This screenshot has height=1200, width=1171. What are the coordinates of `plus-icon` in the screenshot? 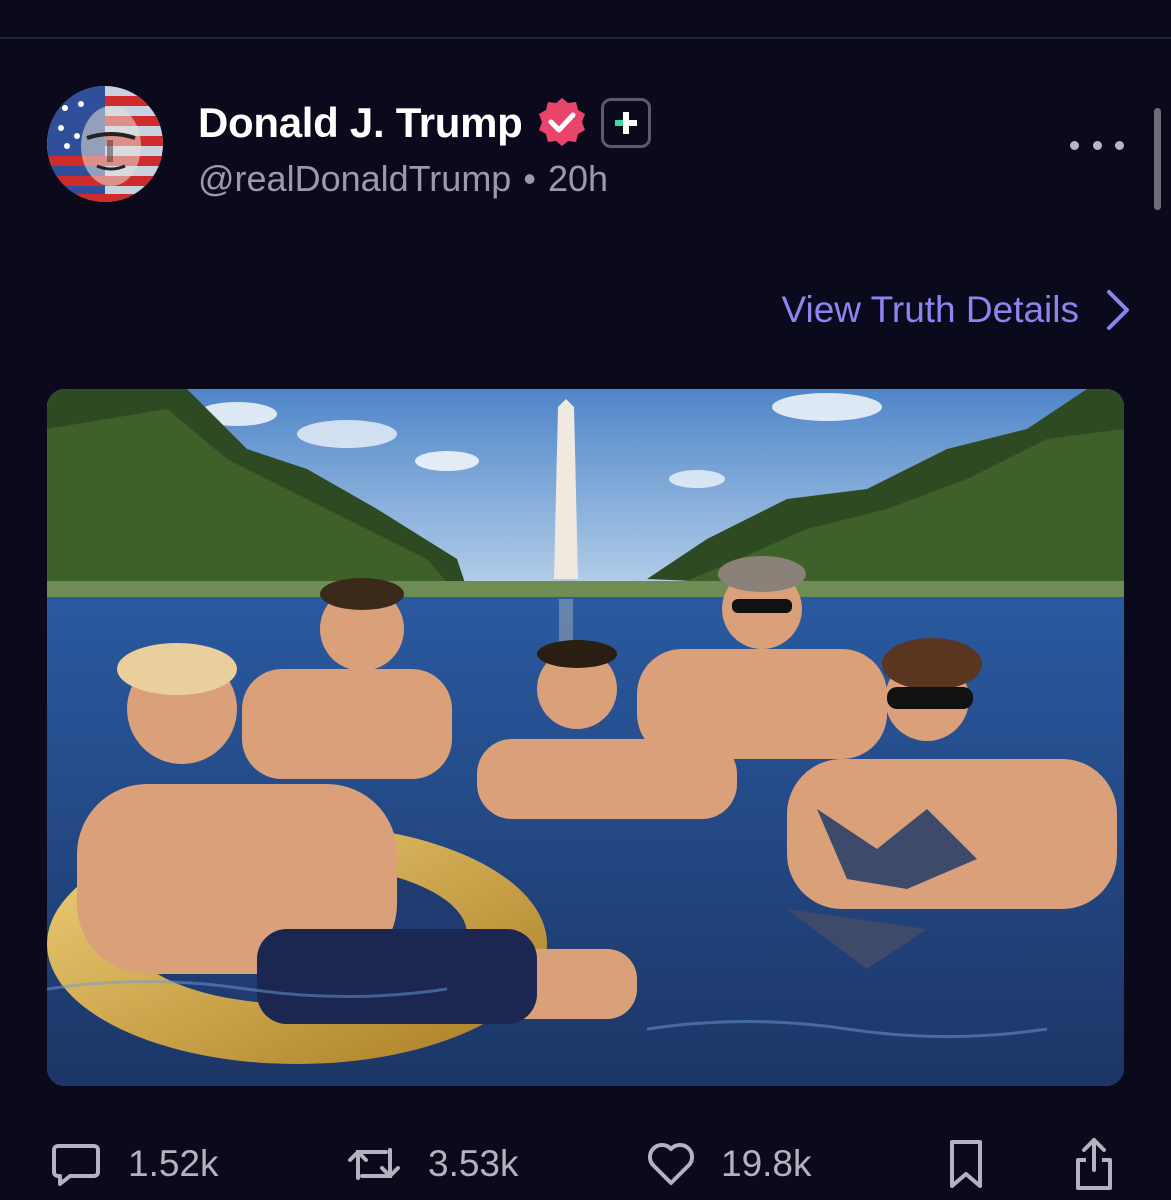 It's located at (625, 123).